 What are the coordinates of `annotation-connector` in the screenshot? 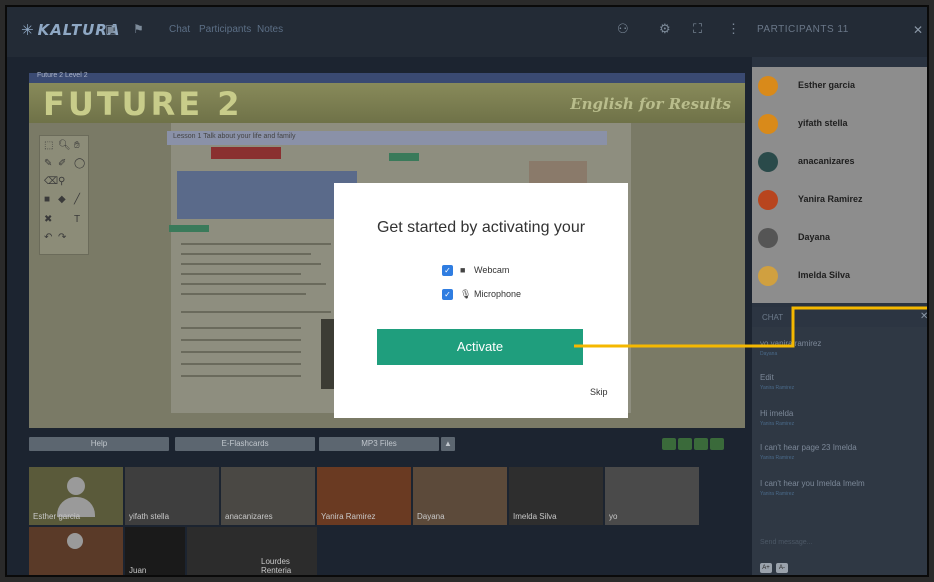 It's located at (750, 327).